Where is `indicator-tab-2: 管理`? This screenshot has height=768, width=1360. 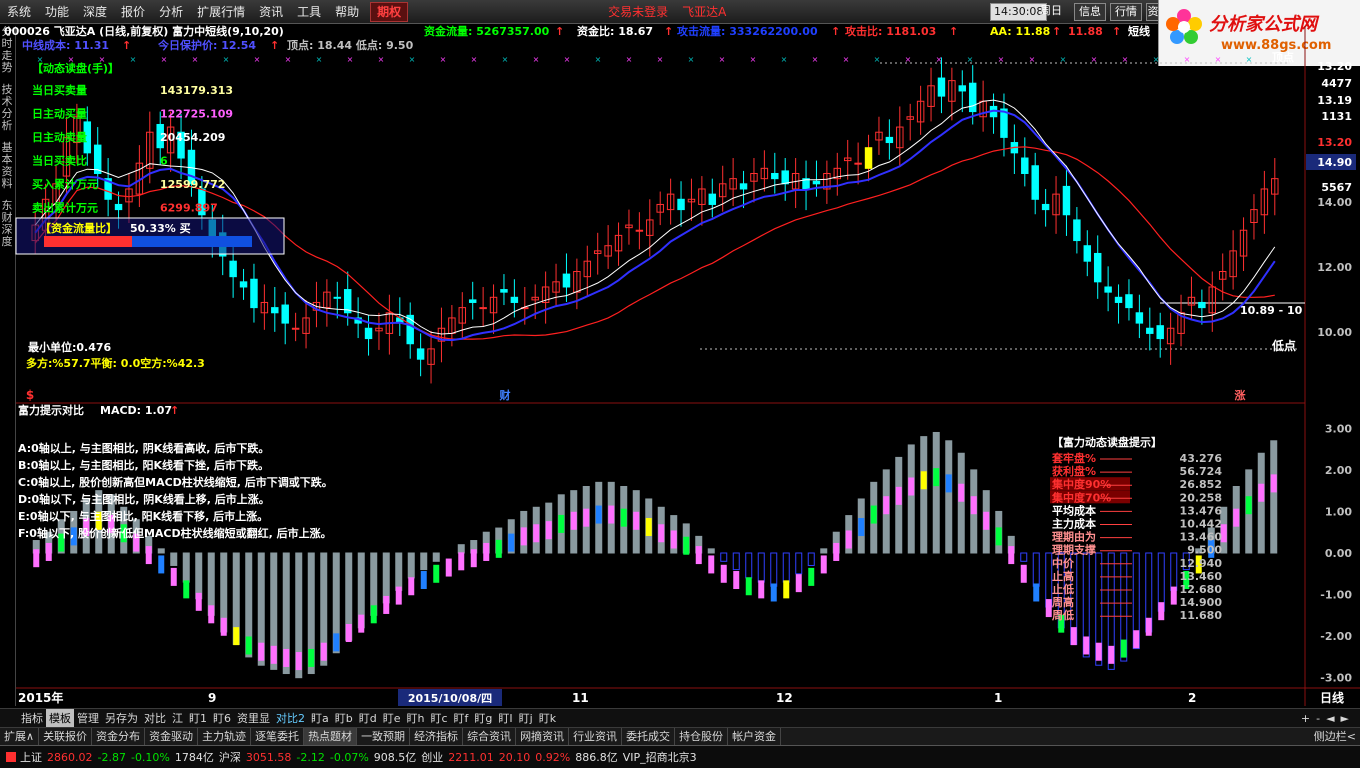 indicator-tab-2: 管理 is located at coordinates (88, 718).